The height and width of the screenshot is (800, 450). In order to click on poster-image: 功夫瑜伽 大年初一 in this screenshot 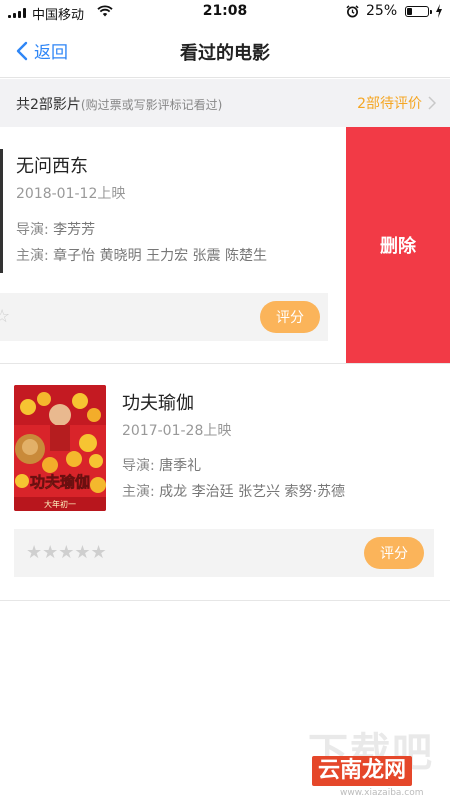, I will do `click(60, 448)`.